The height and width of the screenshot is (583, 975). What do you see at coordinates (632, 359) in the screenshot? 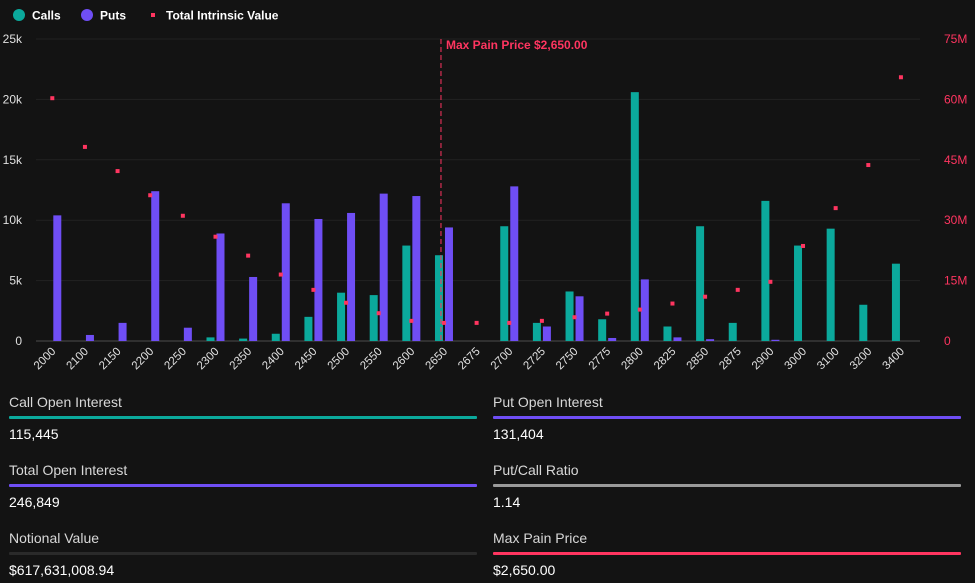
I see `x-tick-label: 2800` at bounding box center [632, 359].